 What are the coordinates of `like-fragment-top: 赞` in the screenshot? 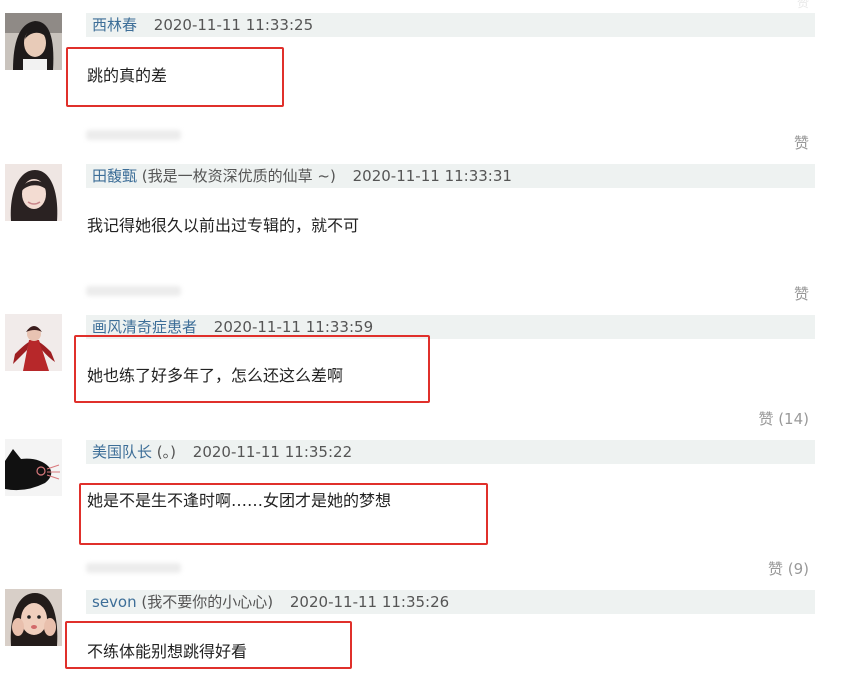 It's located at (802, 5).